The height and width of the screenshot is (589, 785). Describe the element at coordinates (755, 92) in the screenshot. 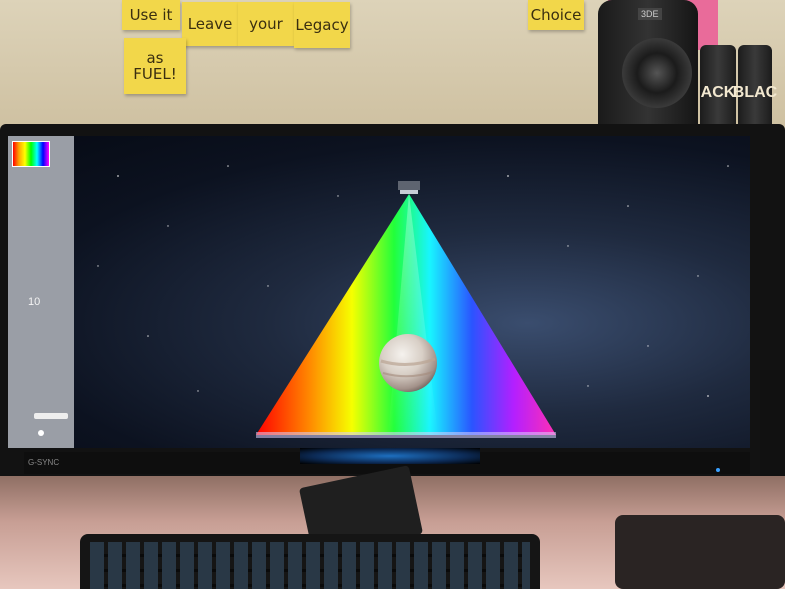

I see `bottle-label: BLAC` at that location.